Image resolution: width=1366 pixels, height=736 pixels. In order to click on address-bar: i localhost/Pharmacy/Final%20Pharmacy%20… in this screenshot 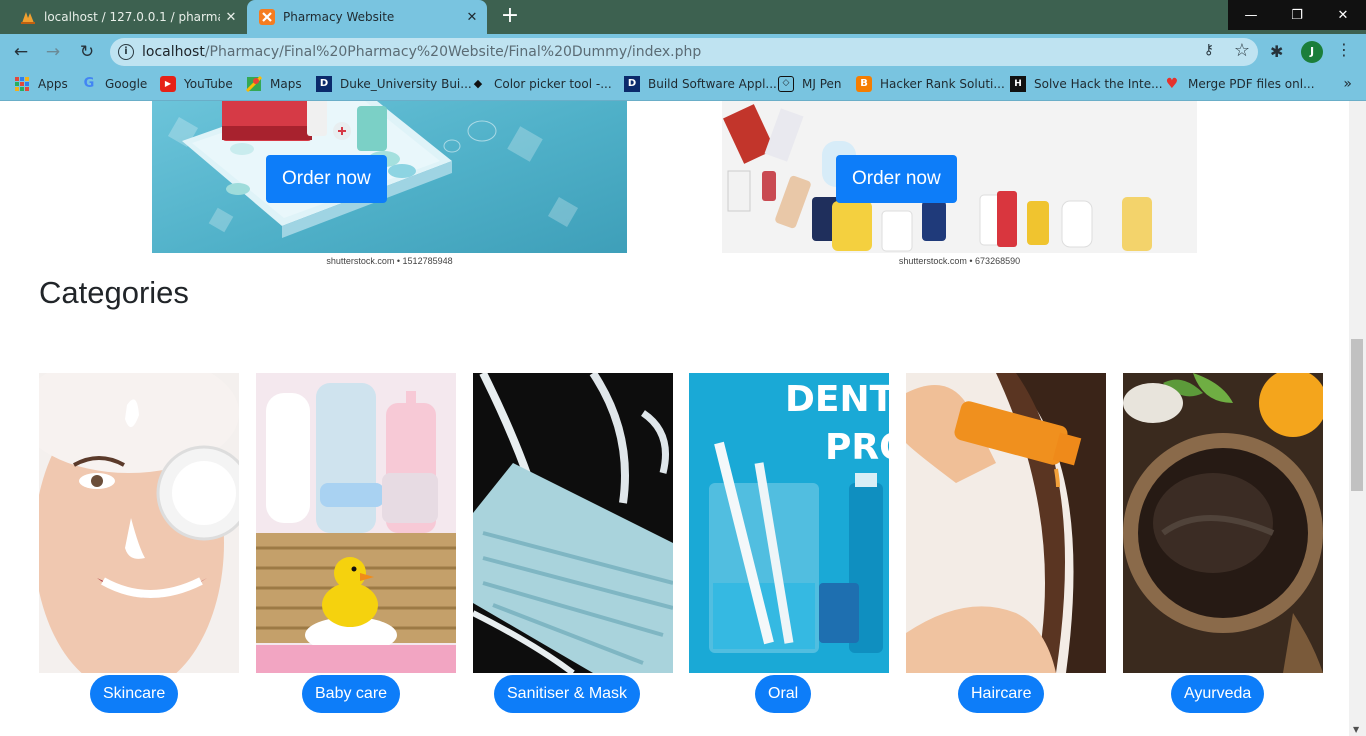, I will do `click(684, 52)`.